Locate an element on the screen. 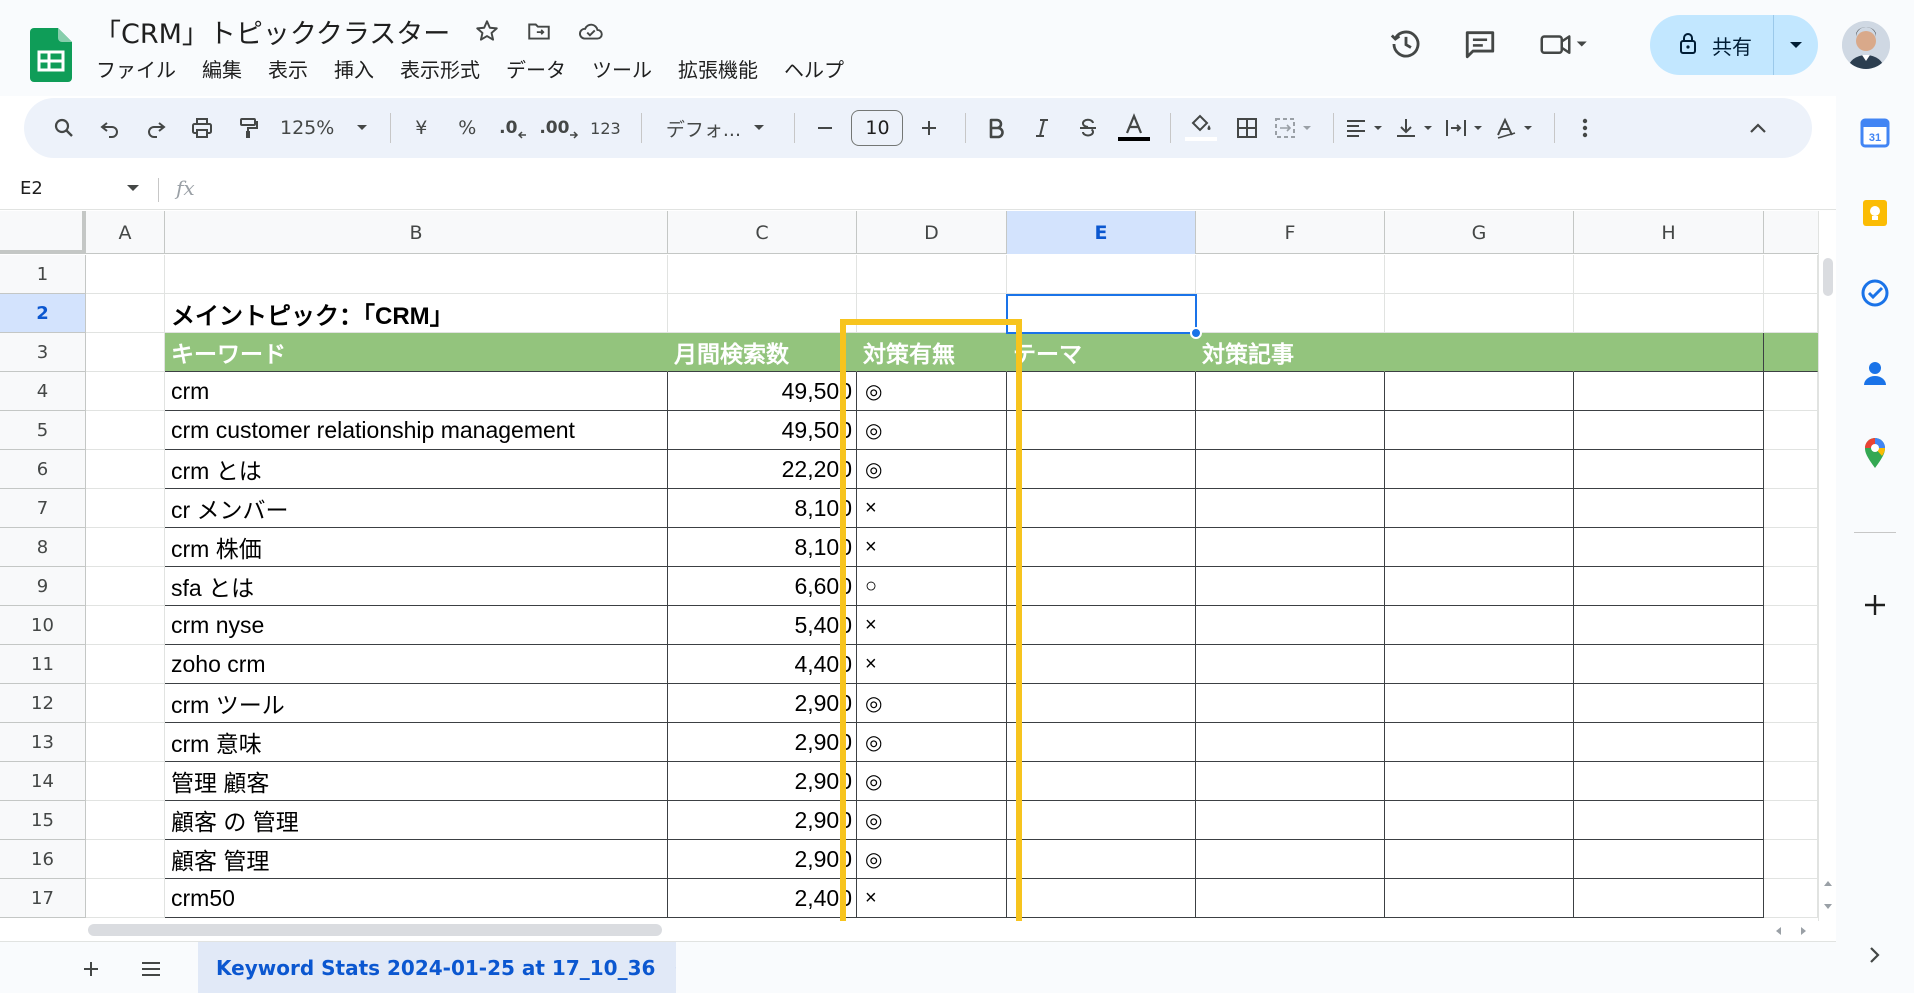  column-header-e: E is located at coordinates (1101, 232).